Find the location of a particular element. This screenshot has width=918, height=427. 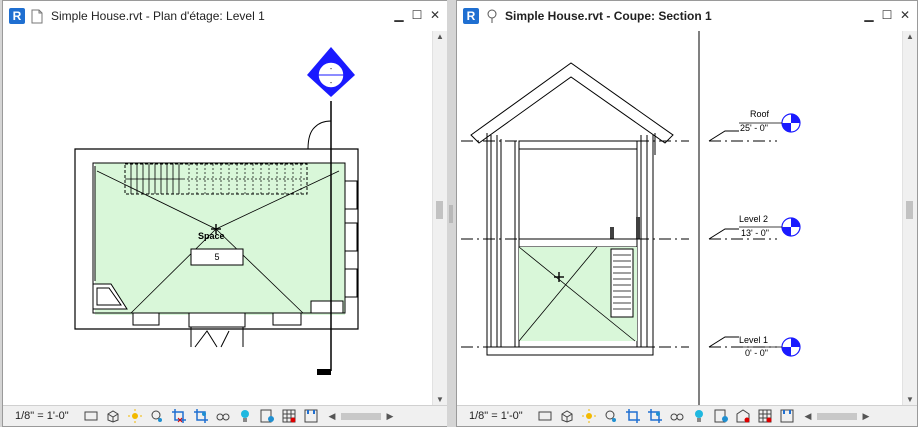

level-elevation-roof: 25' - 0" is located at coordinates (754, 128).